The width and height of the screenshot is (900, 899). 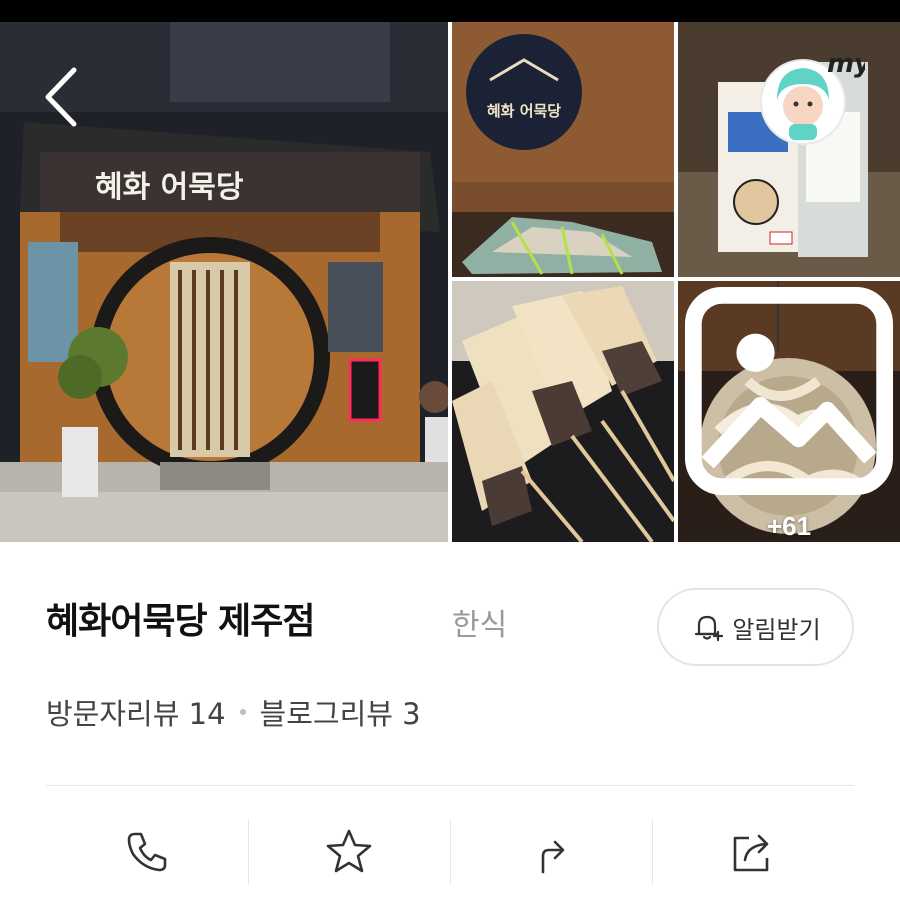 I want to click on notify-button: 알림받기, so click(x=755, y=627).